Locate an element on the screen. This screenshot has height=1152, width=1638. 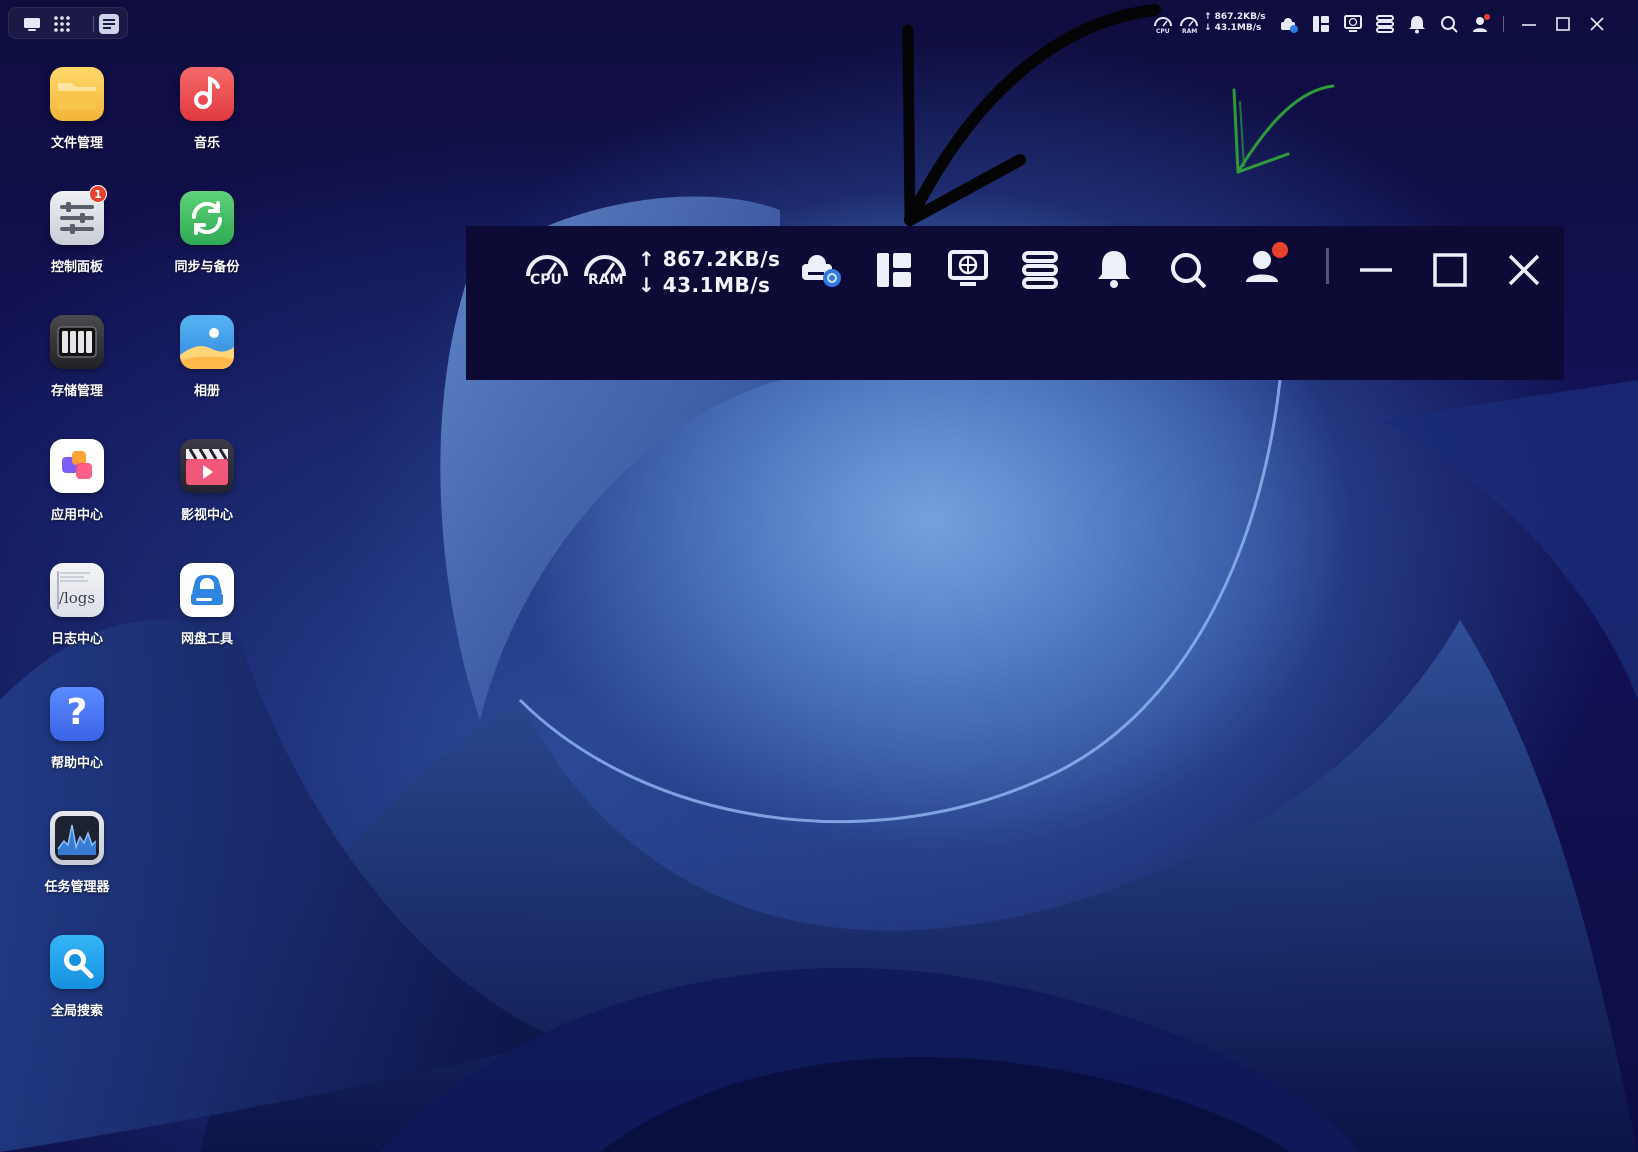
music-icon is located at coordinates (207, 94).